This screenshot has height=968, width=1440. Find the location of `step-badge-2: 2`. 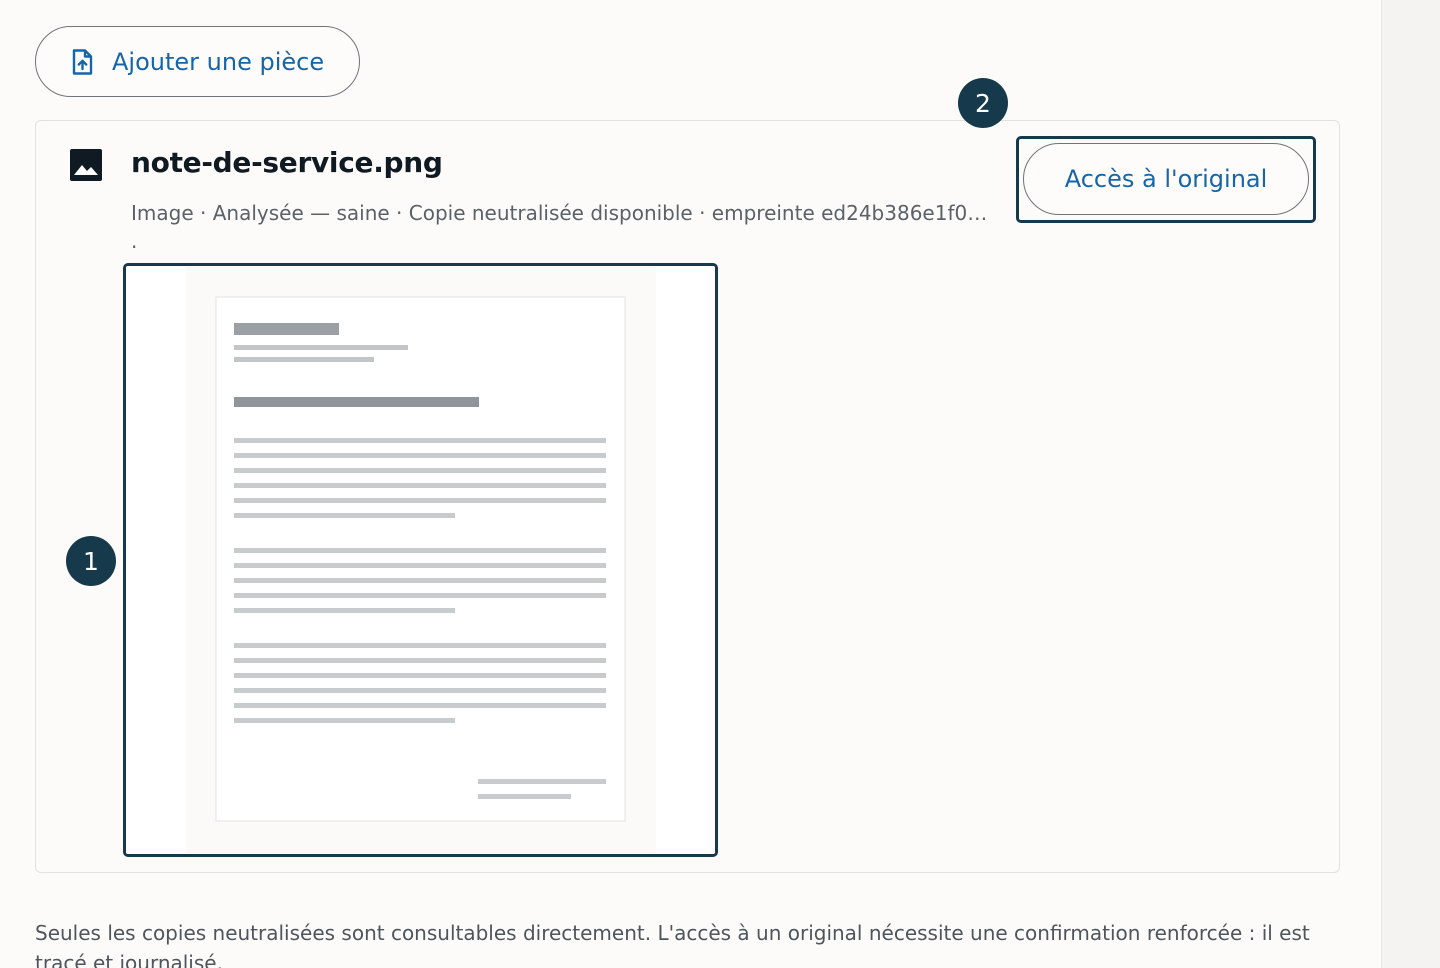

step-badge-2: 2 is located at coordinates (983, 103).